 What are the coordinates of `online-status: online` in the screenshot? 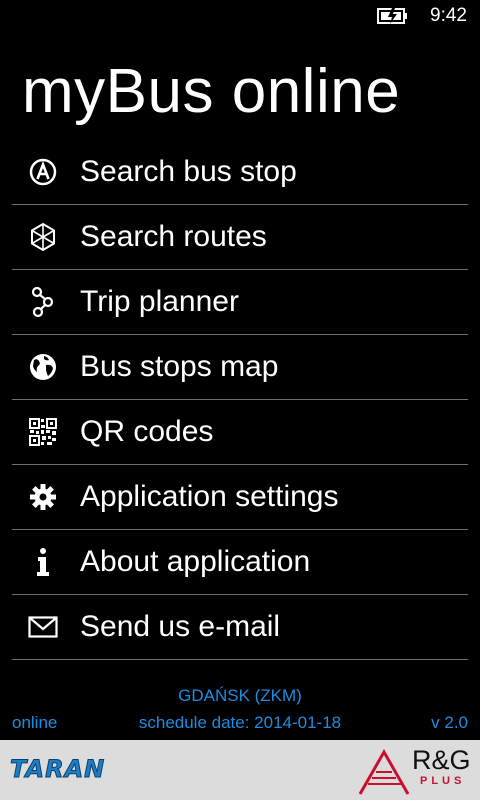 It's located at (34, 723).